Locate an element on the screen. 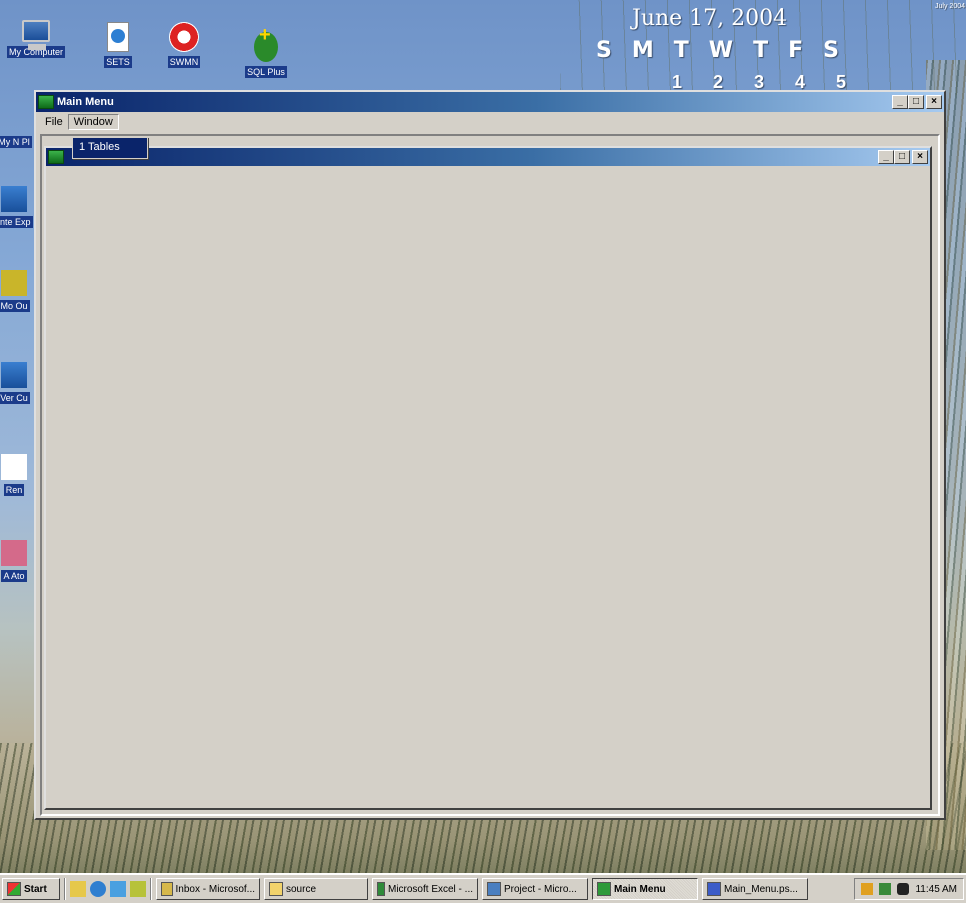 This screenshot has height=903, width=966. quick-launch-icon is located at coordinates (138, 889).